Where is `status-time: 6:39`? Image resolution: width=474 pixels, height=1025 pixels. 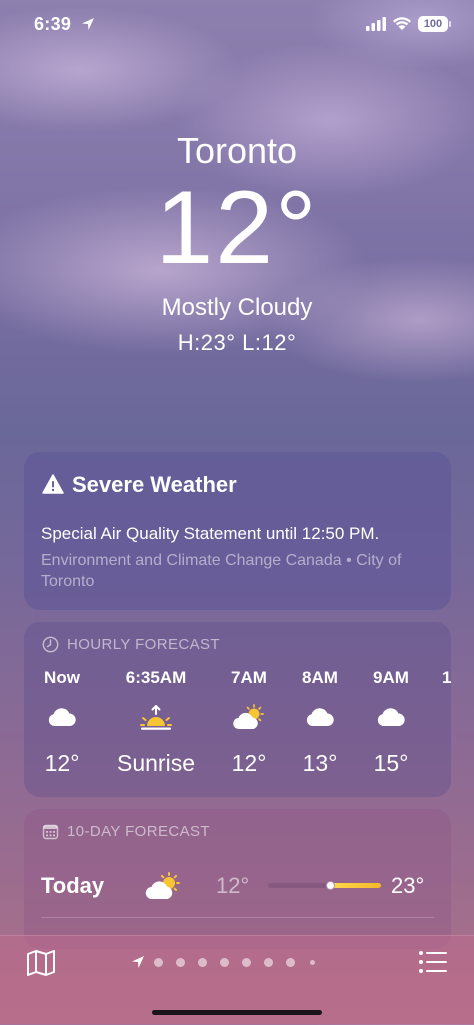
status-time: 6:39 is located at coordinates (53, 24).